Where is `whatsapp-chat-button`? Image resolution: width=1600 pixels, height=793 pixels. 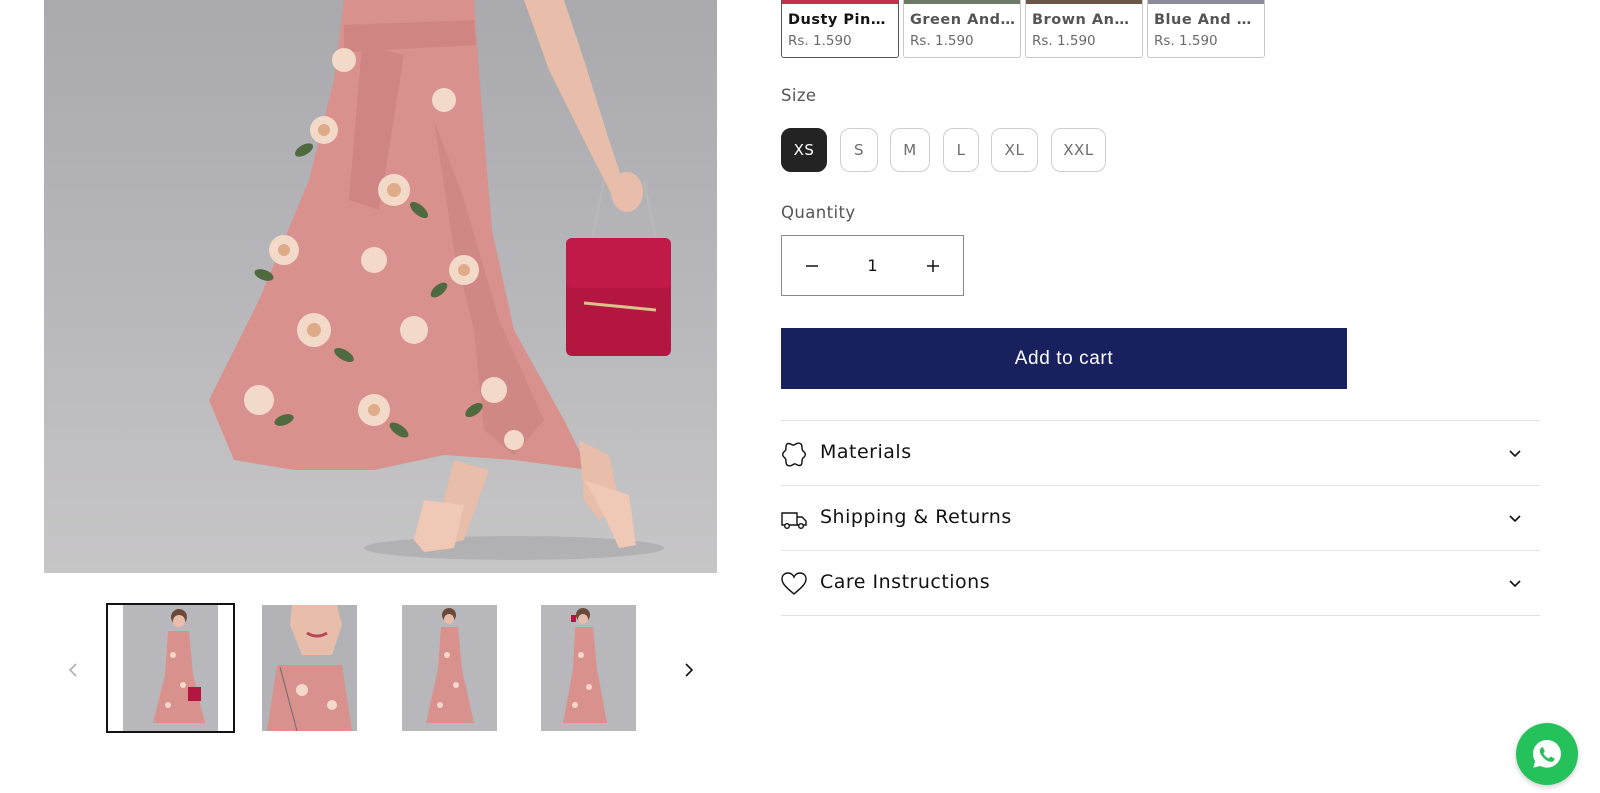 whatsapp-chat-button is located at coordinates (1547, 754).